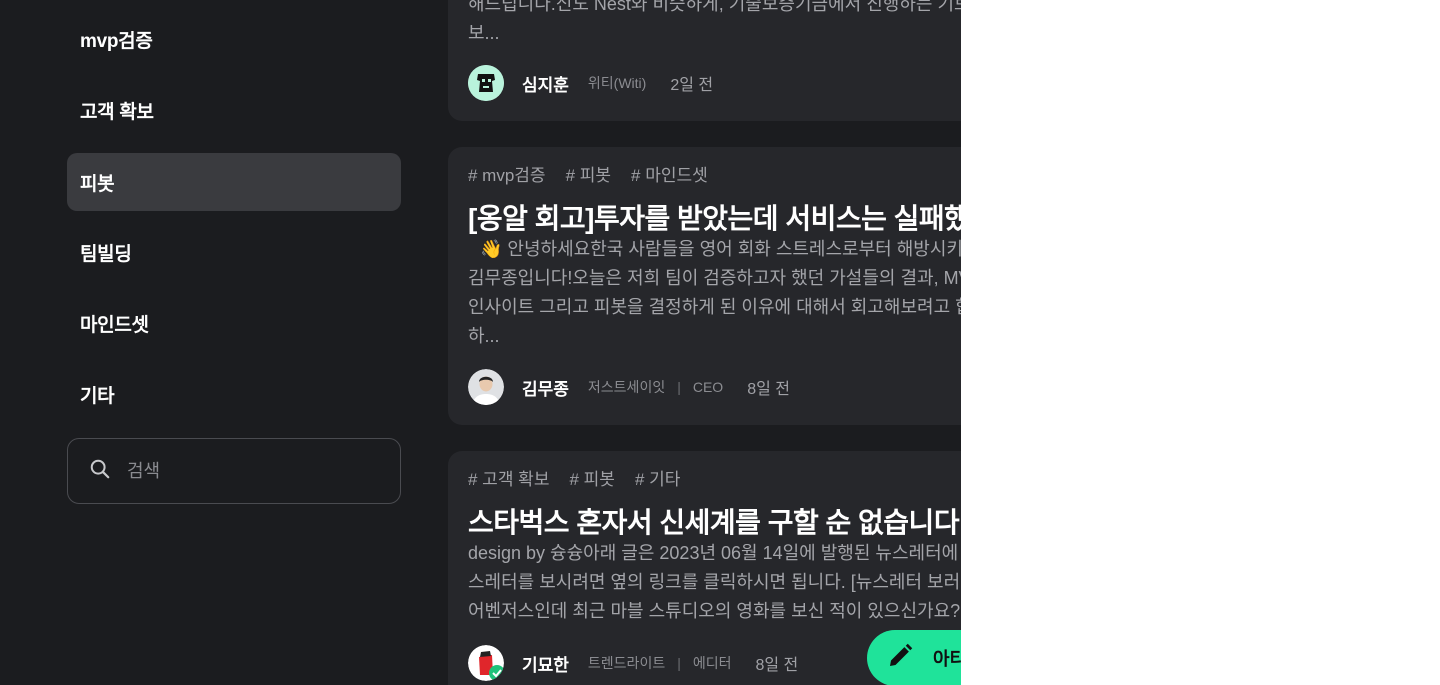  I want to click on author-name: 기묘한, so click(545, 663).